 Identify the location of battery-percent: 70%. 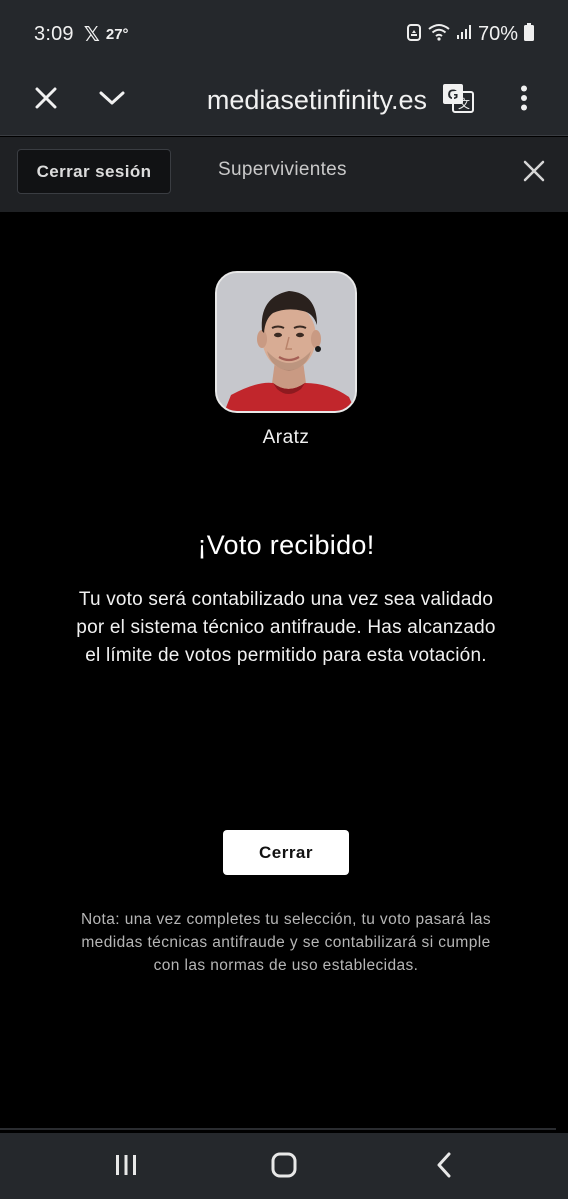
(497, 33).